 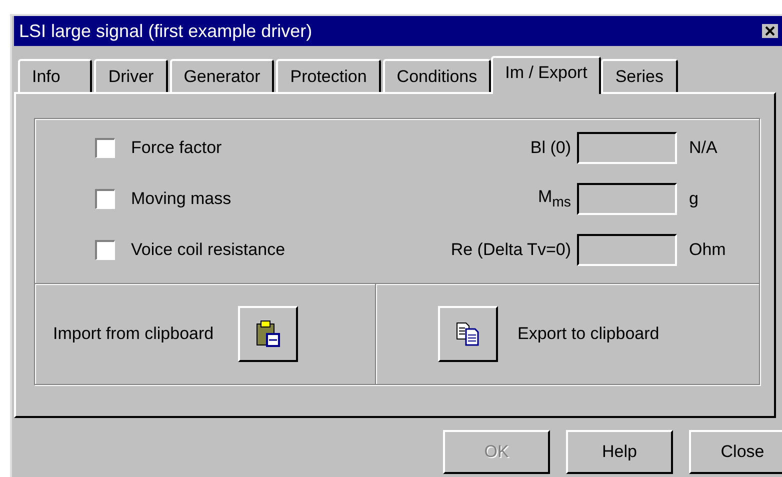 I want to click on tab: Info, so click(x=55, y=75).